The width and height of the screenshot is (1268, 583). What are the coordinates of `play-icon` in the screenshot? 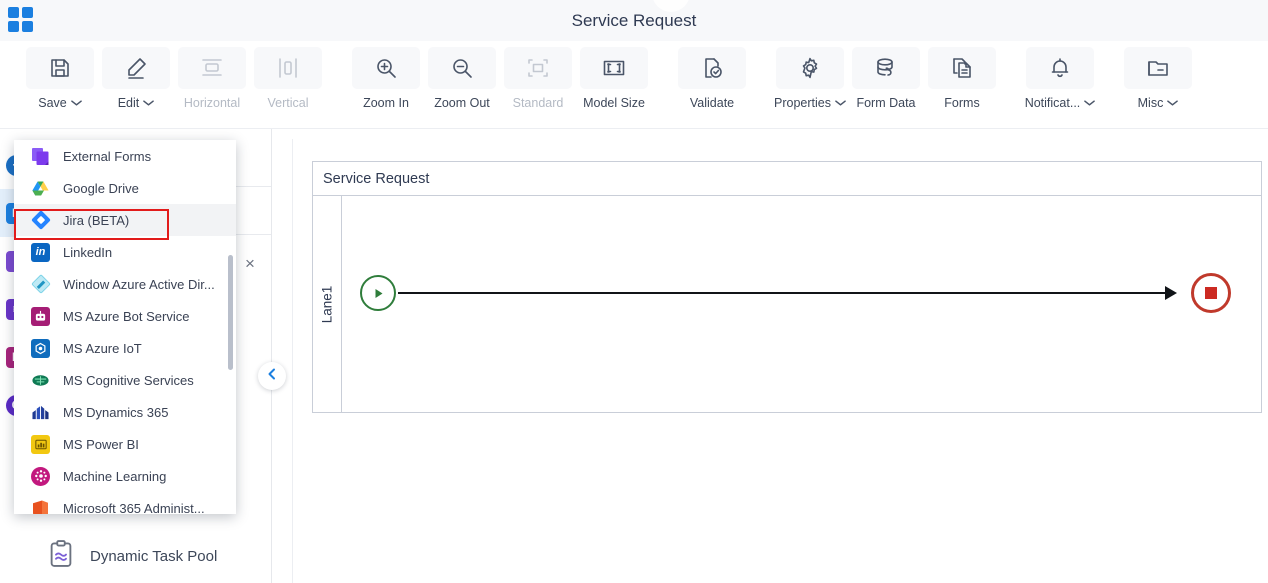 It's located at (378, 293).